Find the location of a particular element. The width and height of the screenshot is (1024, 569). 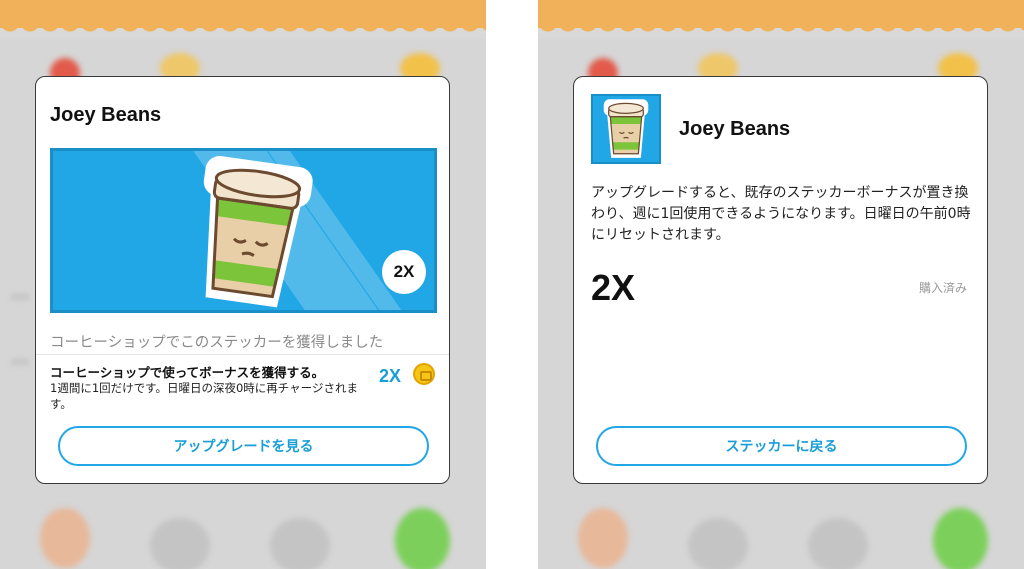

divider is located at coordinates (242, 354).